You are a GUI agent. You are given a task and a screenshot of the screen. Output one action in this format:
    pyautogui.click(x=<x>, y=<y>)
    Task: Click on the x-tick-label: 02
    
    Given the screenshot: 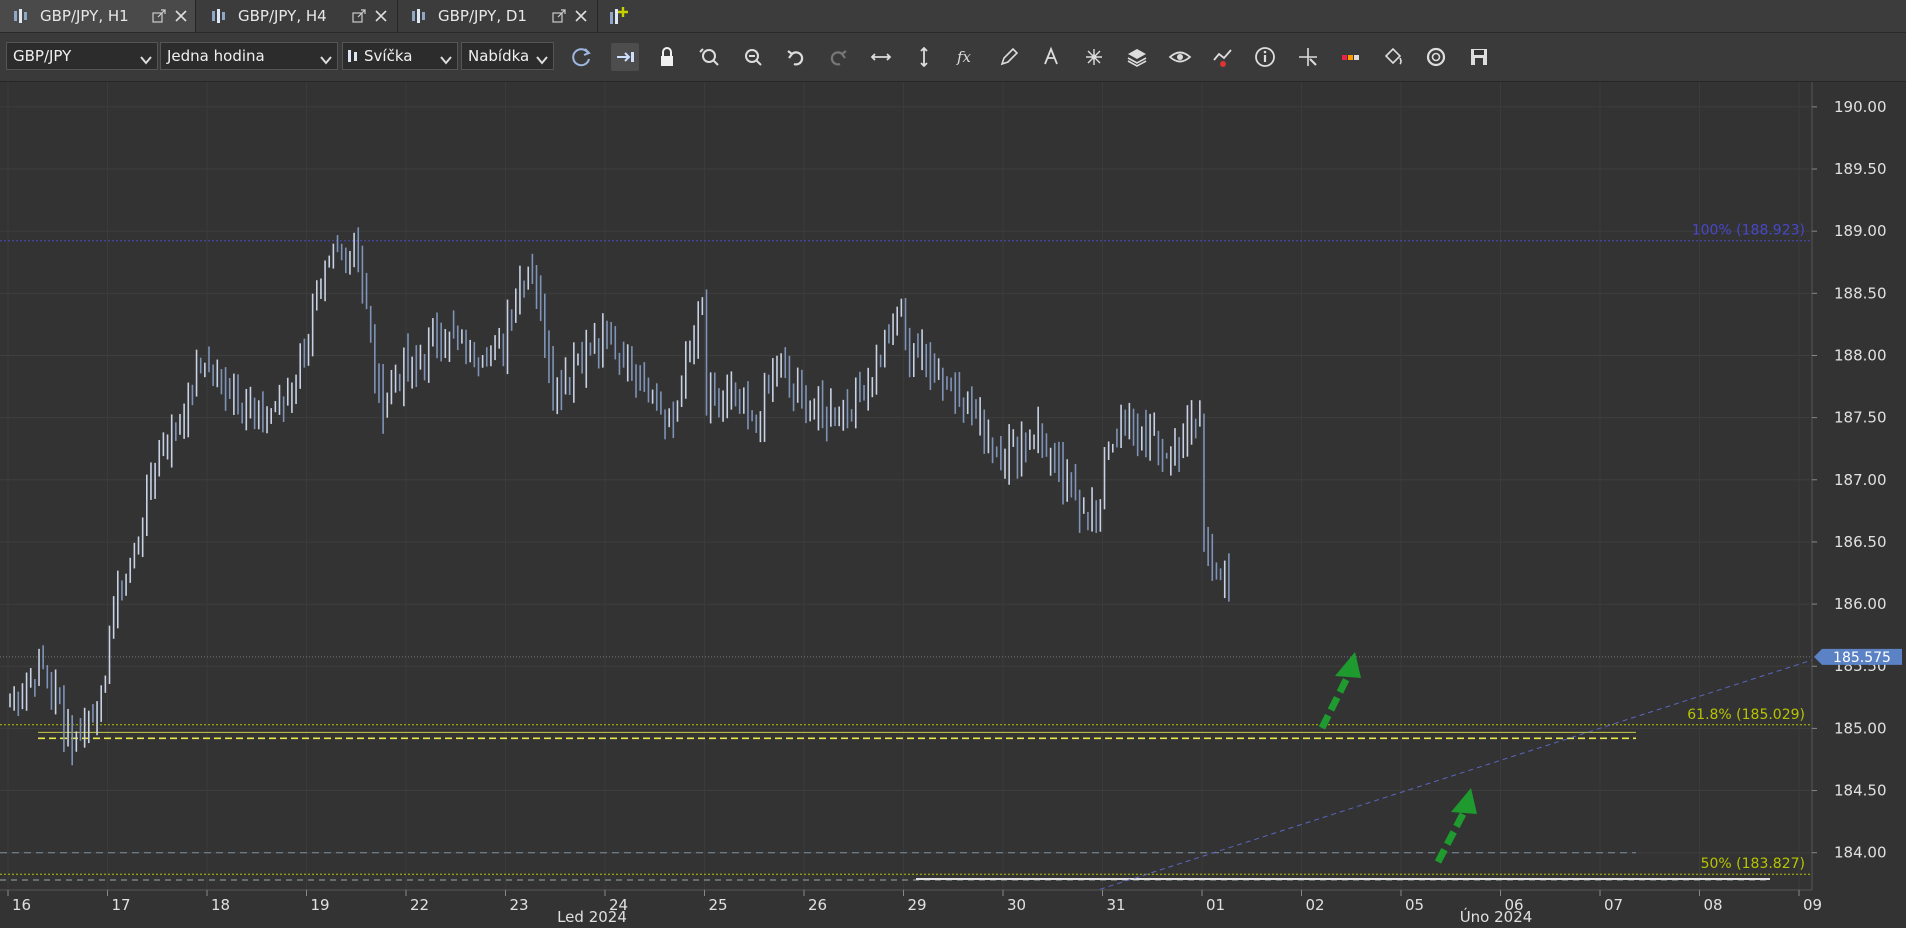 What is the action you would take?
    pyautogui.click(x=1315, y=905)
    